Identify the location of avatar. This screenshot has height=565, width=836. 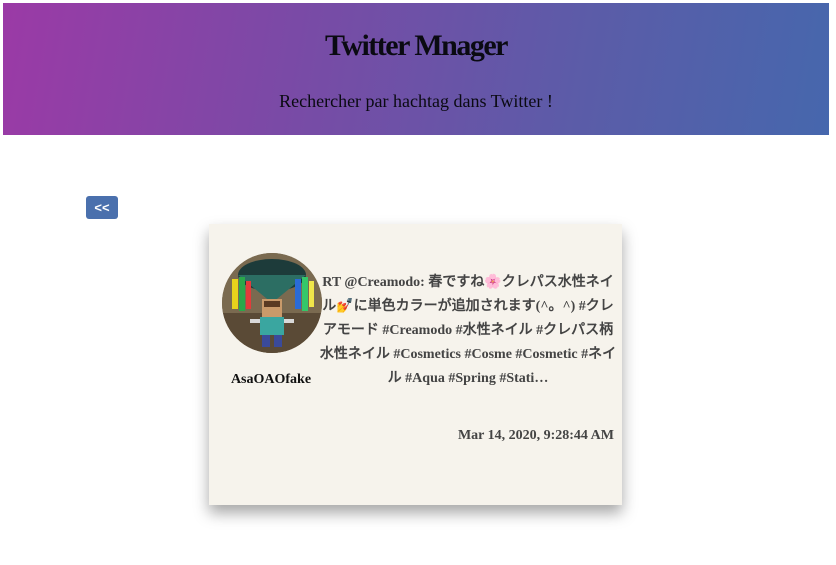
(272, 303).